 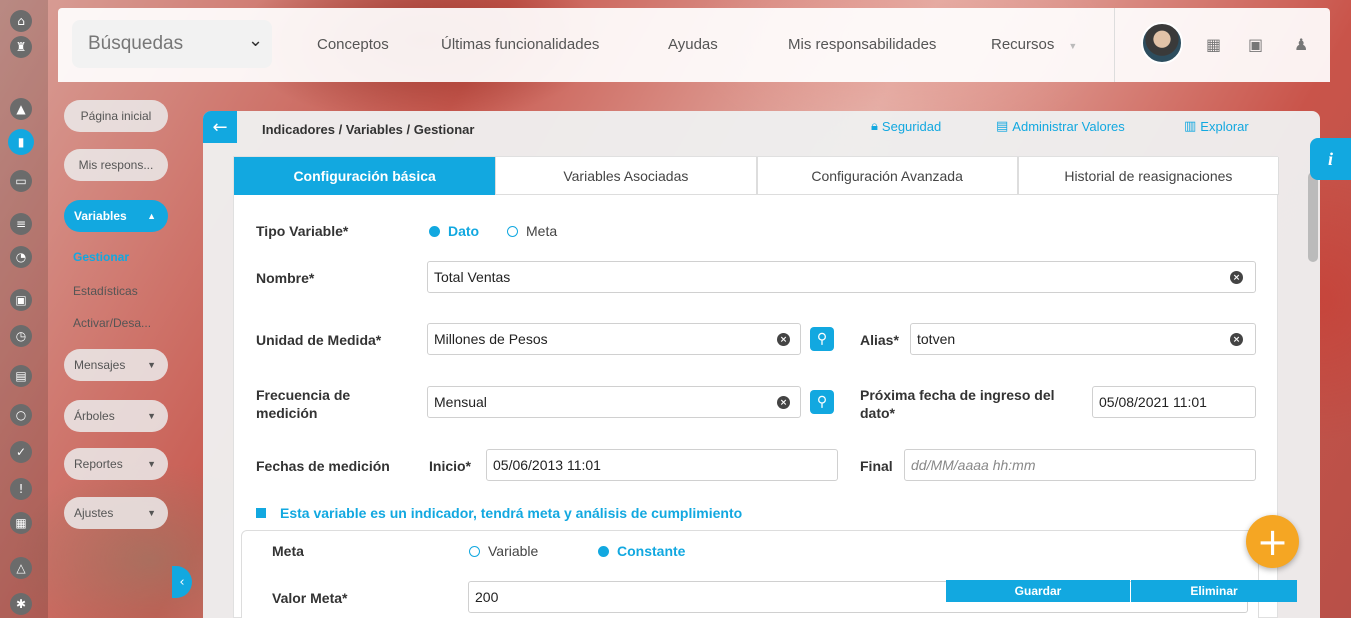 What do you see at coordinates (1272, 541) in the screenshot?
I see `add-button: +` at bounding box center [1272, 541].